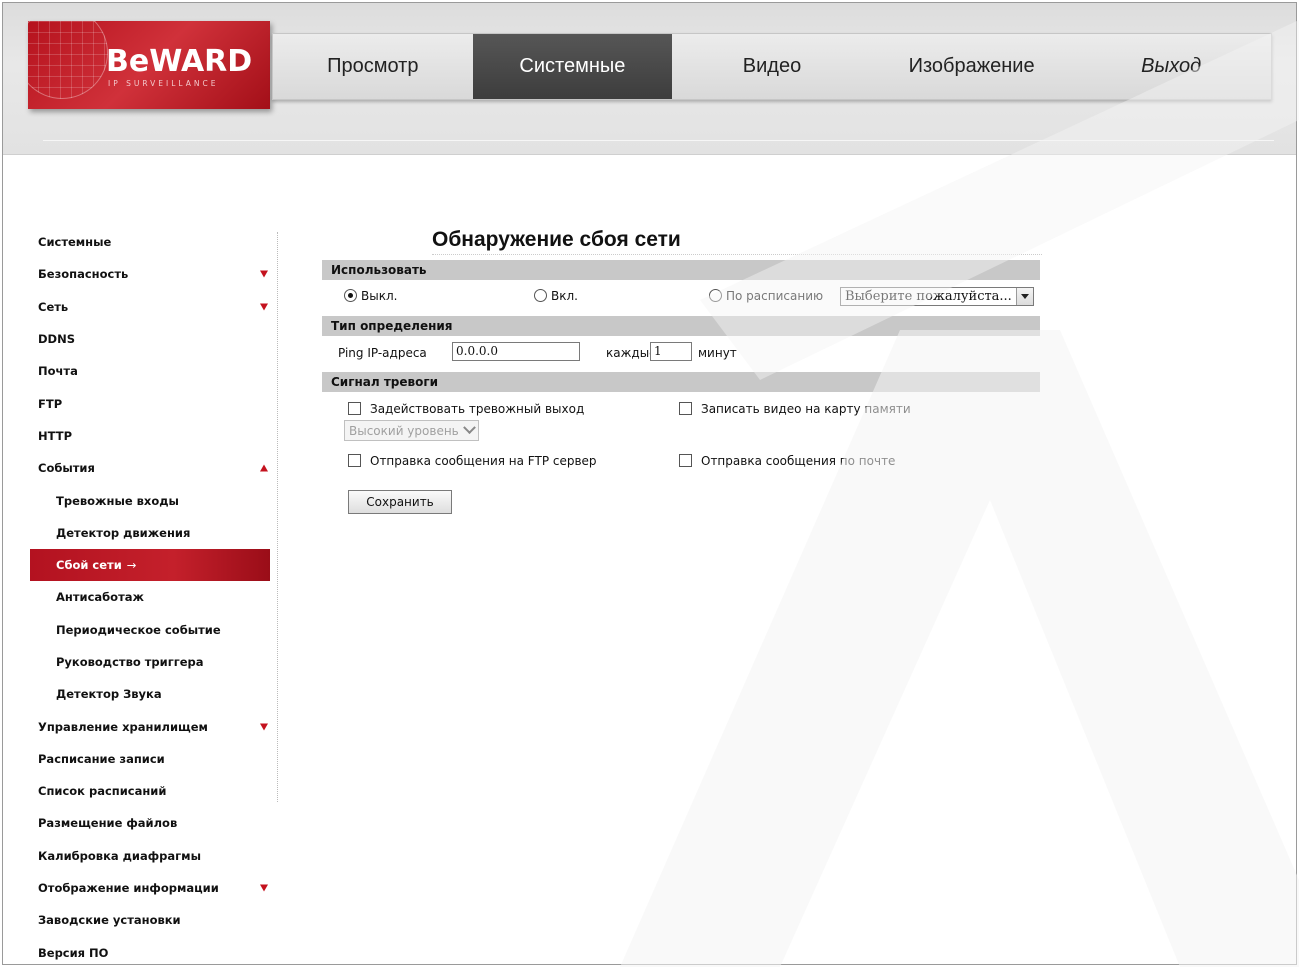 The height and width of the screenshot is (967, 1299). I want to click on sidebar-item-audio-detector: Детектор Звука, so click(150, 694).